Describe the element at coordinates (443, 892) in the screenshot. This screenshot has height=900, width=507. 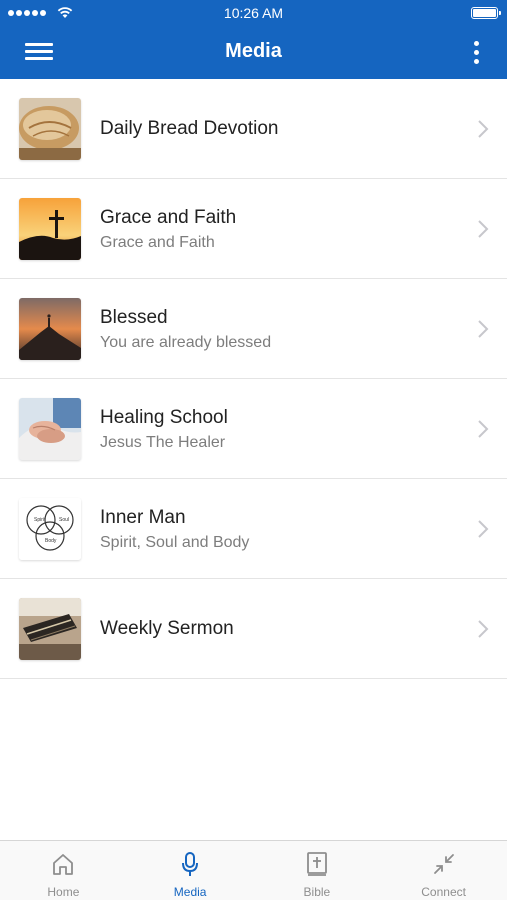
I see `tab-label: Connect` at that location.